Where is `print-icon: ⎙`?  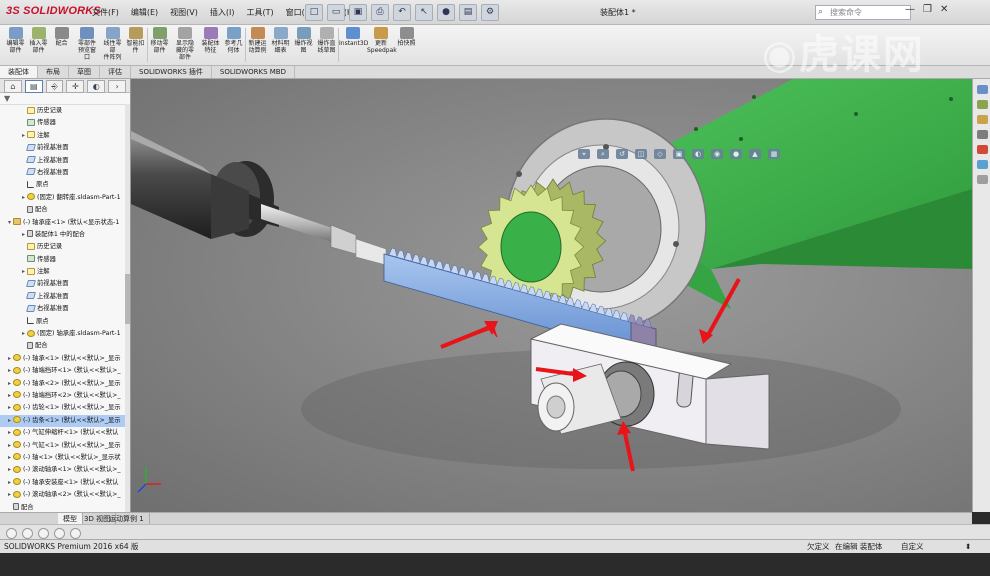
print-icon: ⎙ is located at coordinates (380, 12).